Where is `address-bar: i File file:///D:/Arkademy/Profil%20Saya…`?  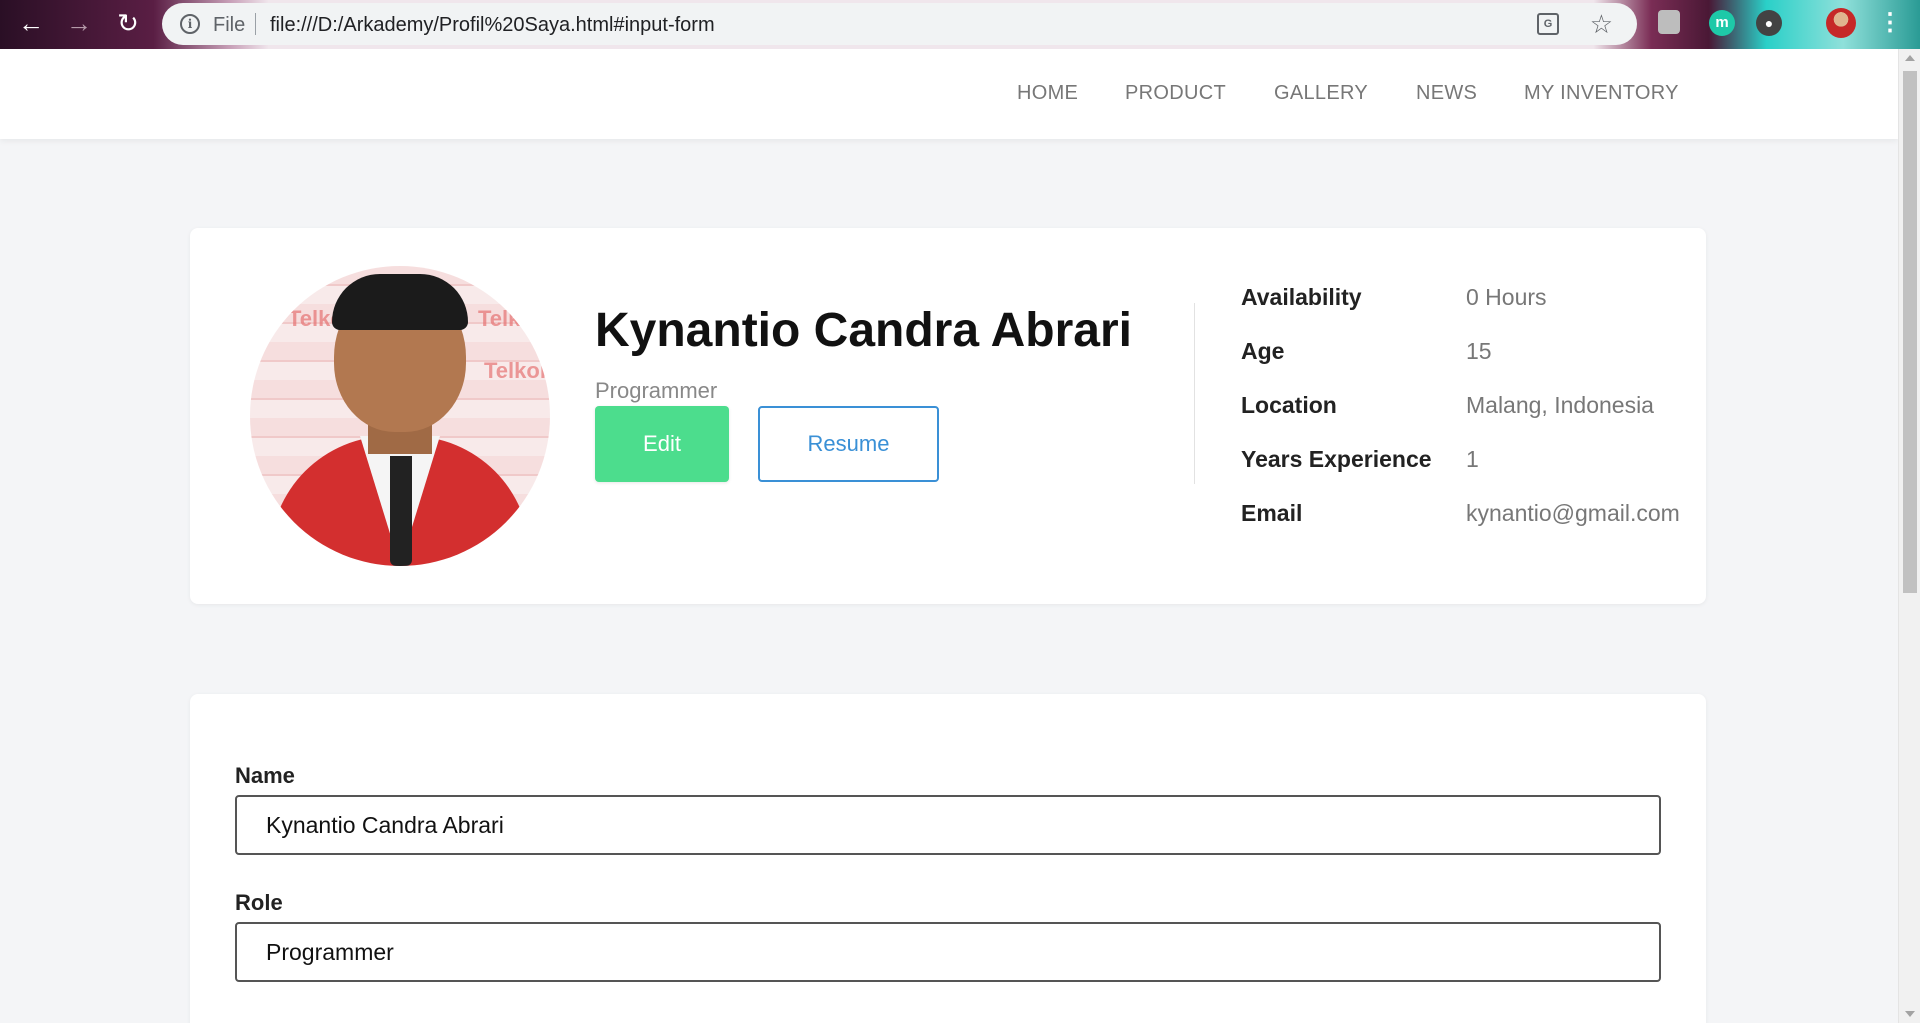 address-bar: i File file:///D:/Arkademy/Profil%20Saya… is located at coordinates (899, 24).